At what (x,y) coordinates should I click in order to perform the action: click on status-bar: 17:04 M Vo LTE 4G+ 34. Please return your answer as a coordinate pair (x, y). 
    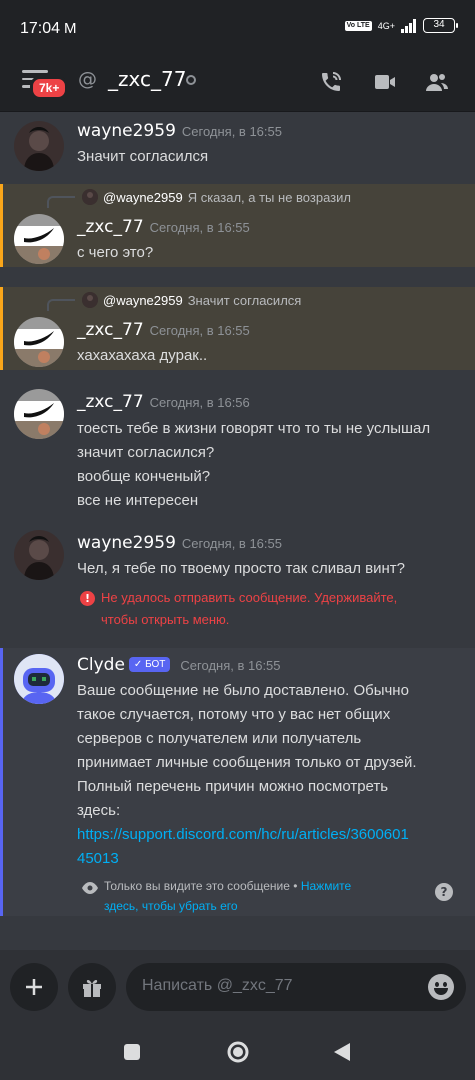
    Looking at the image, I should click on (237, 29).